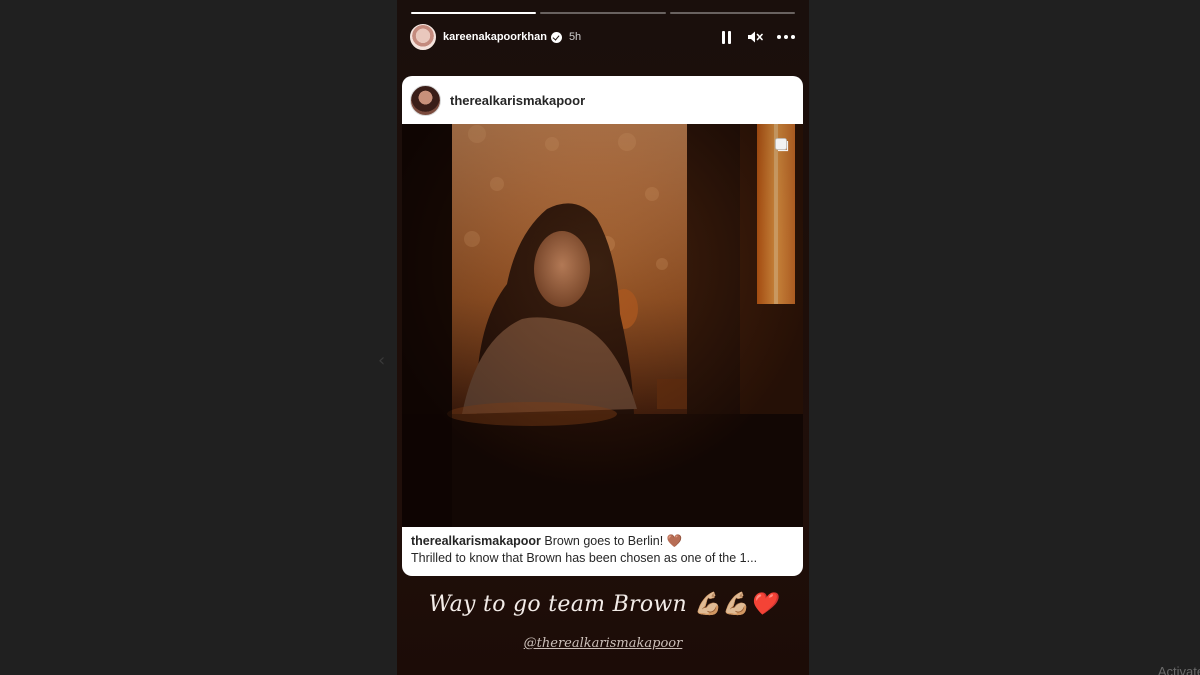 Image resolution: width=1200 pixels, height=675 pixels. What do you see at coordinates (575, 37) in the screenshot?
I see `story-time: 5h` at bounding box center [575, 37].